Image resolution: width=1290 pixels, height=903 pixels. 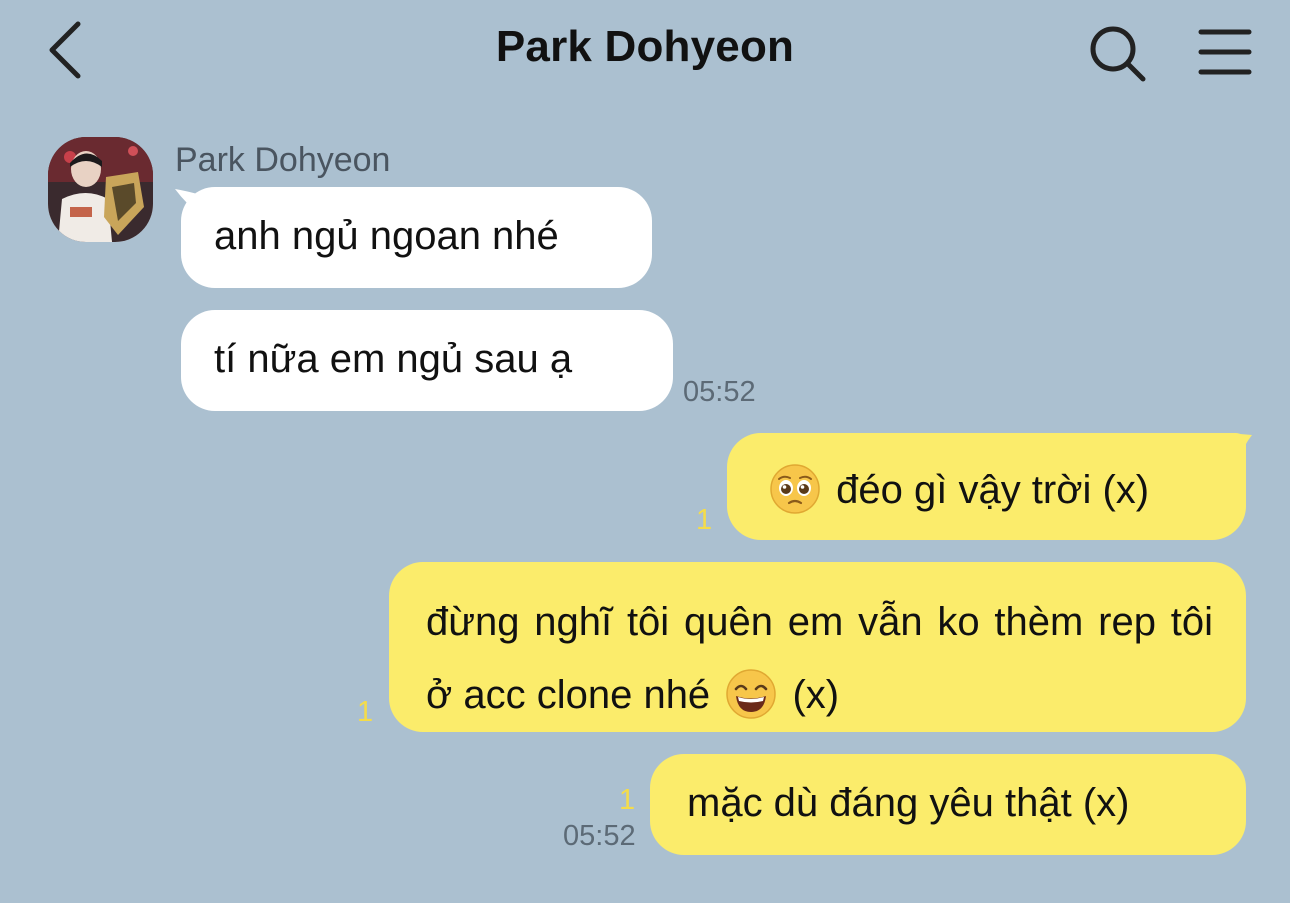 What do you see at coordinates (386, 236) in the screenshot?
I see `message-text: anh ngủ ngoan nhé` at bounding box center [386, 236].